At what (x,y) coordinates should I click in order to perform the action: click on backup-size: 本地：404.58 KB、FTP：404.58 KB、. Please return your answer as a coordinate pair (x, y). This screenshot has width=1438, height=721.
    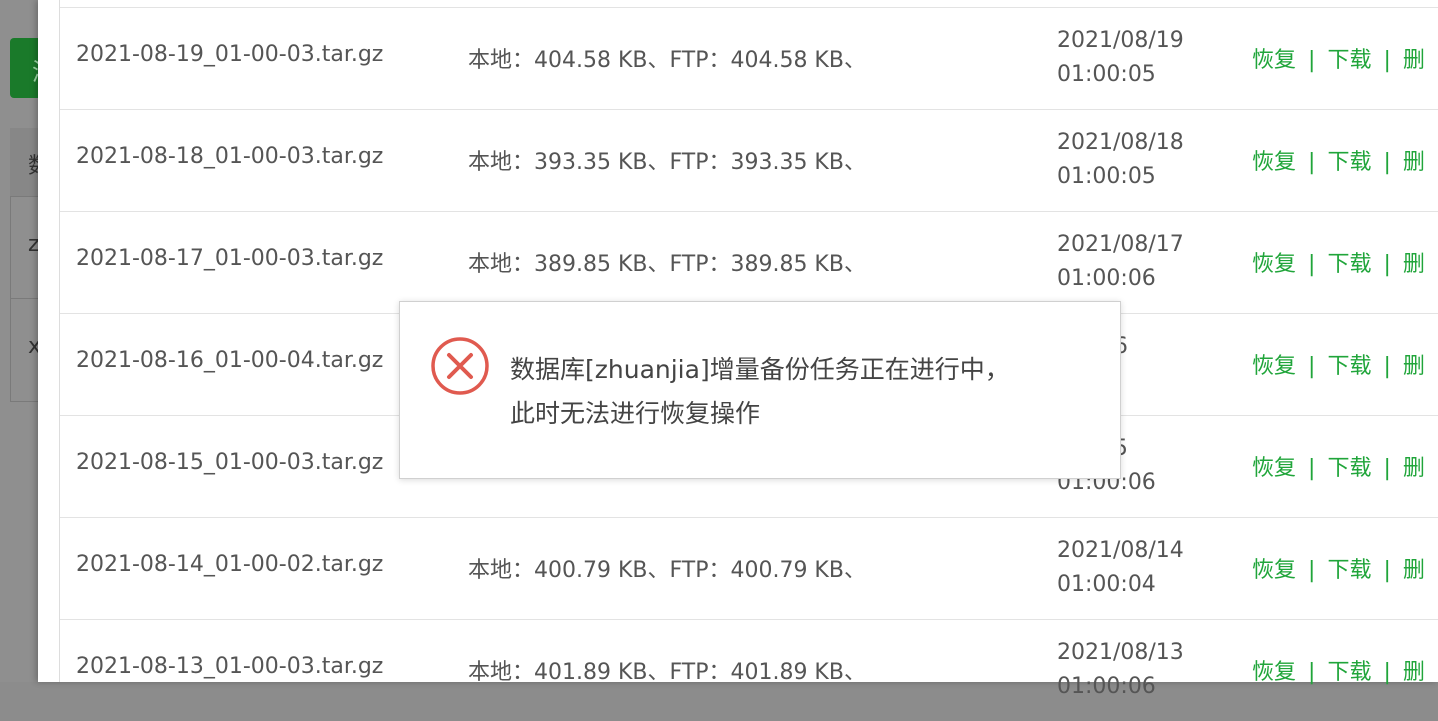
    Looking at the image, I should click on (667, 60).